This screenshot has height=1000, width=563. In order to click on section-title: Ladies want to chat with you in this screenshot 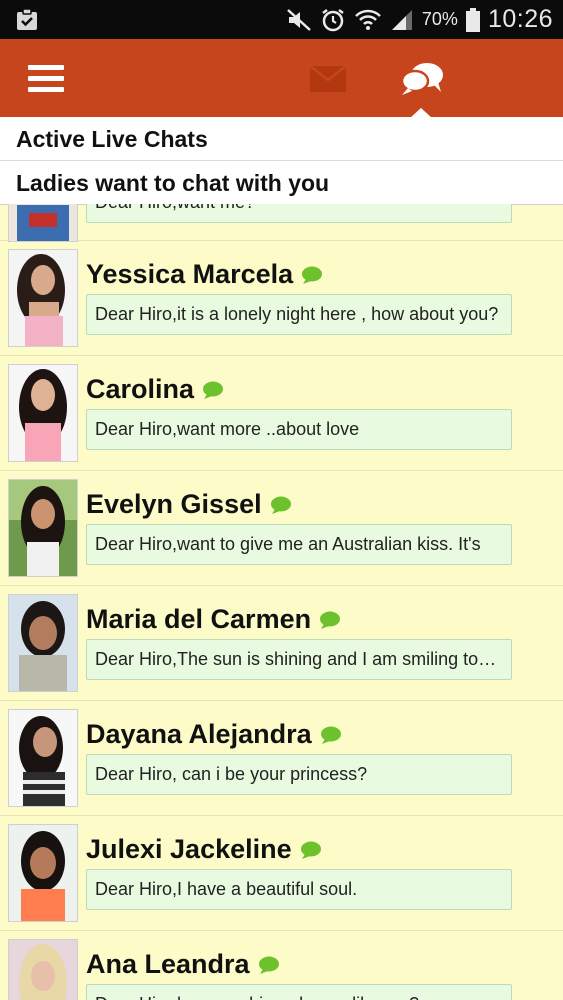, I will do `click(173, 183)`.